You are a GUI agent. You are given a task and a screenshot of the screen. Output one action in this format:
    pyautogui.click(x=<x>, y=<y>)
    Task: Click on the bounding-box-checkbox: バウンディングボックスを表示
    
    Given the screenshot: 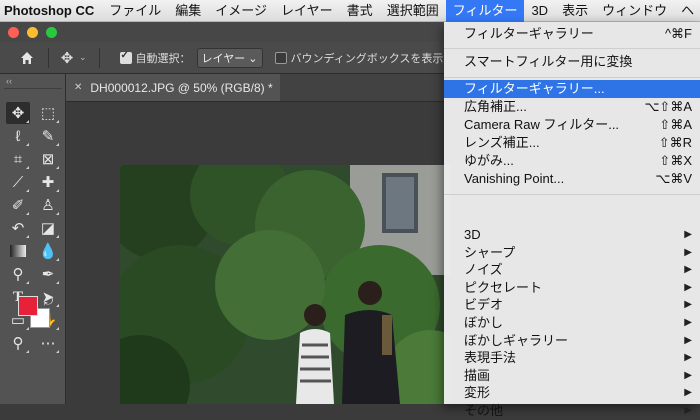 What is the action you would take?
    pyautogui.click(x=359, y=58)
    